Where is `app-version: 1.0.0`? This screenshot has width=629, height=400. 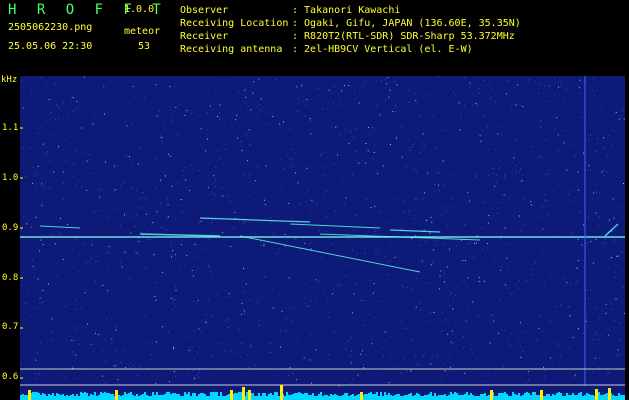
app-version: 1.0.0 is located at coordinates (139, 9).